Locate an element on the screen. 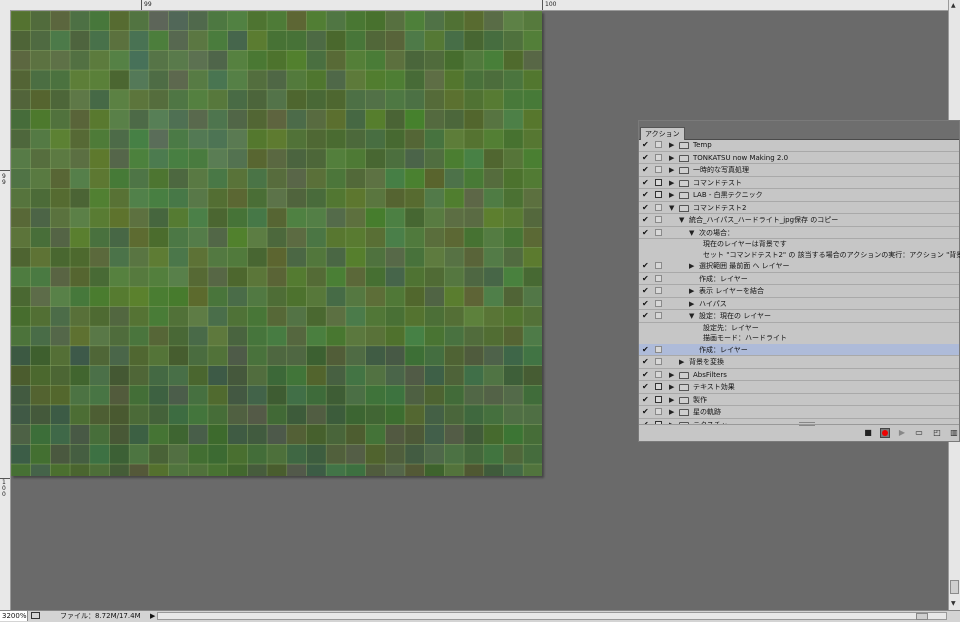 The image size is (960, 622). stop-icon: ■ is located at coordinates (868, 433).